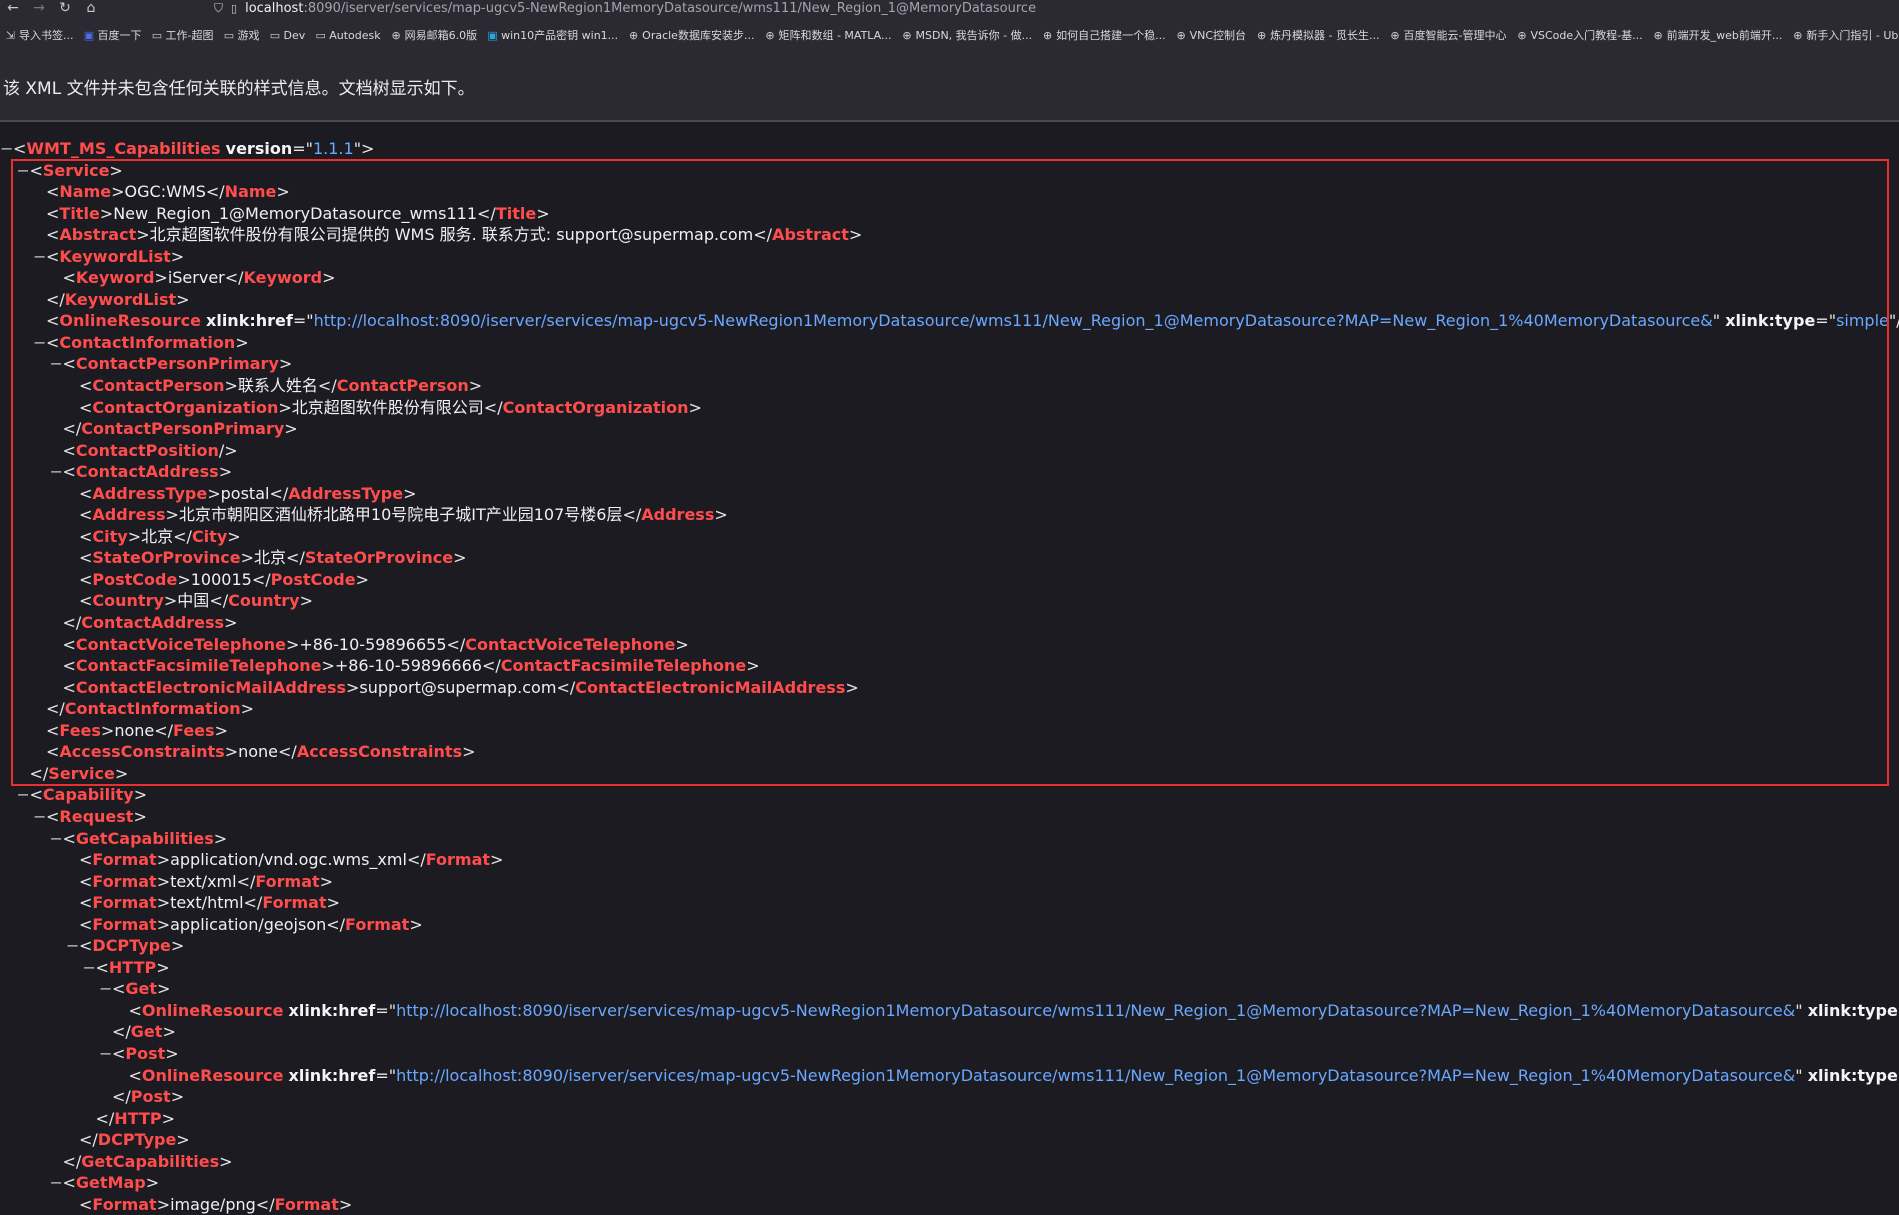  I want to click on bookmark-item: ⊕ 百度智能云-管理中心, so click(1448, 35).